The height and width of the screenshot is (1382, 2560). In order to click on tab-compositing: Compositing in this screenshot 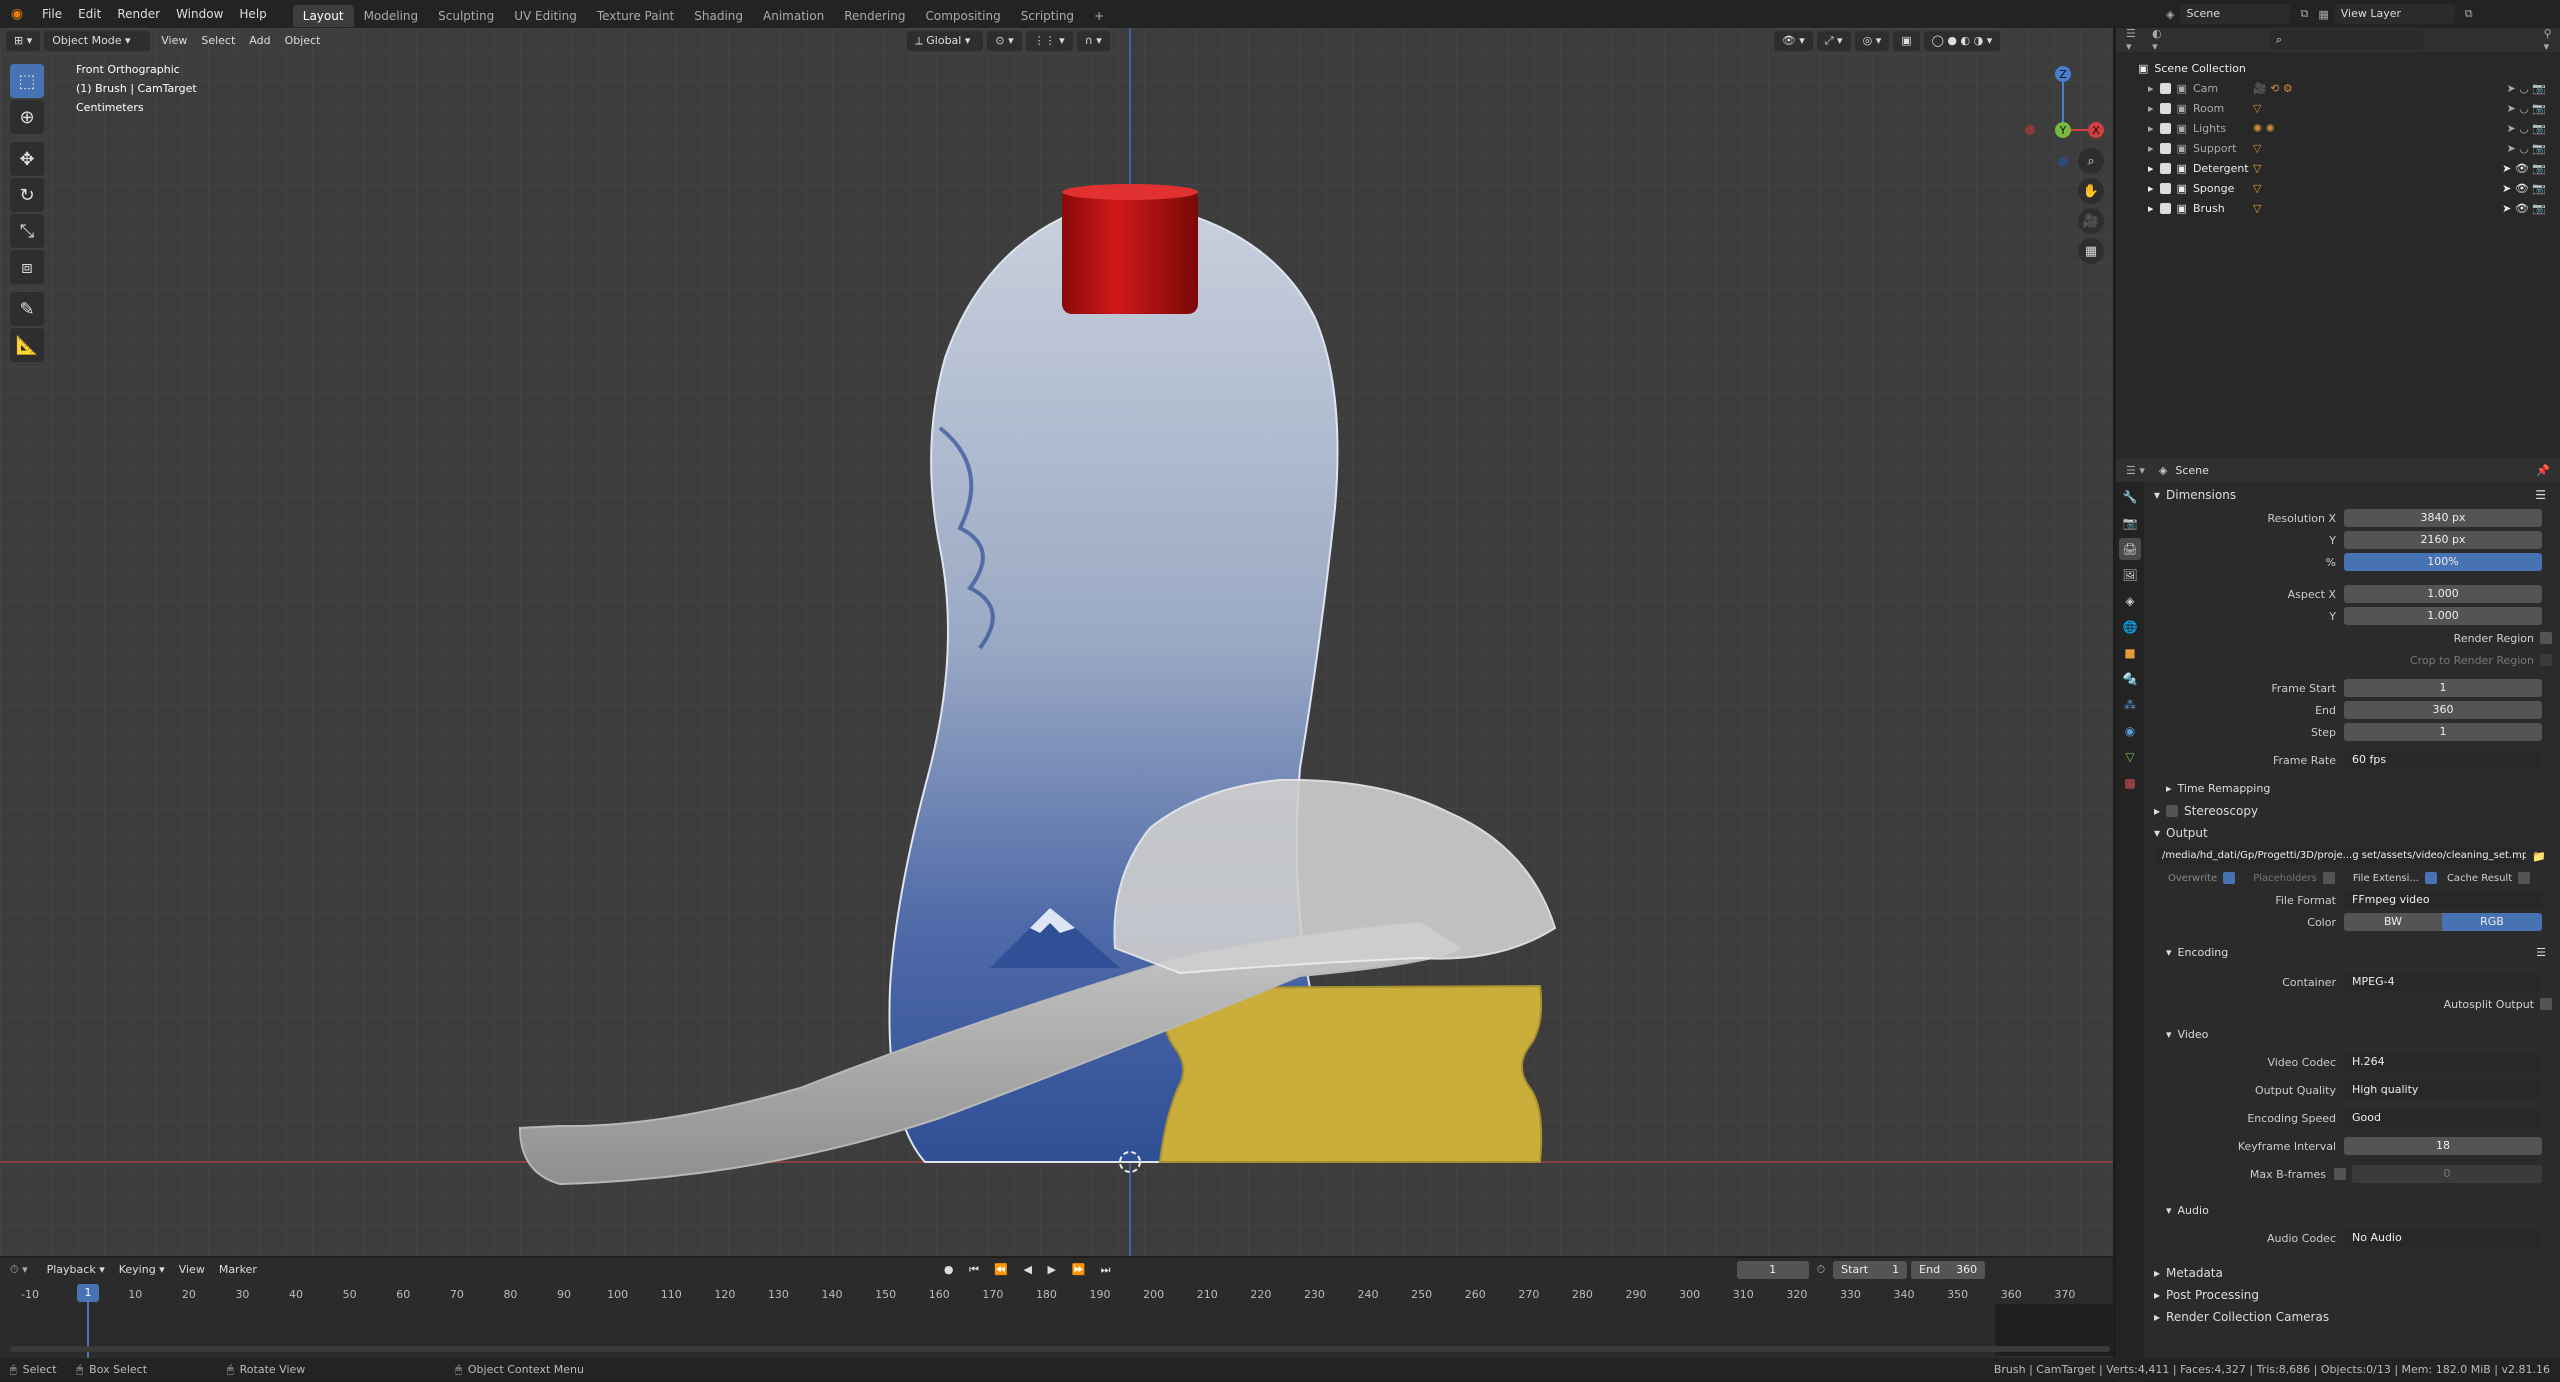, I will do `click(962, 16)`.